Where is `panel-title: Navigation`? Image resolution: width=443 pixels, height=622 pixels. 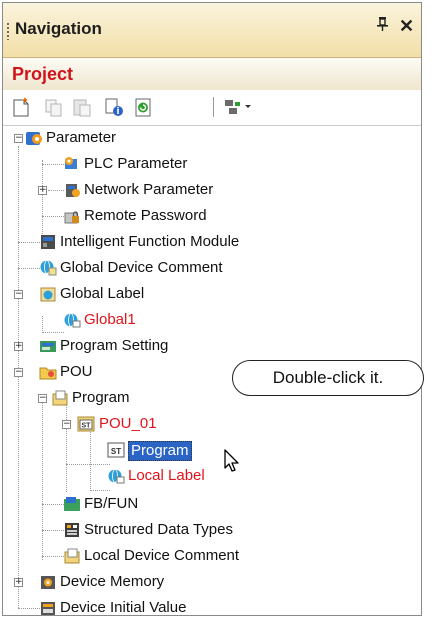 panel-title: Navigation is located at coordinates (58, 28).